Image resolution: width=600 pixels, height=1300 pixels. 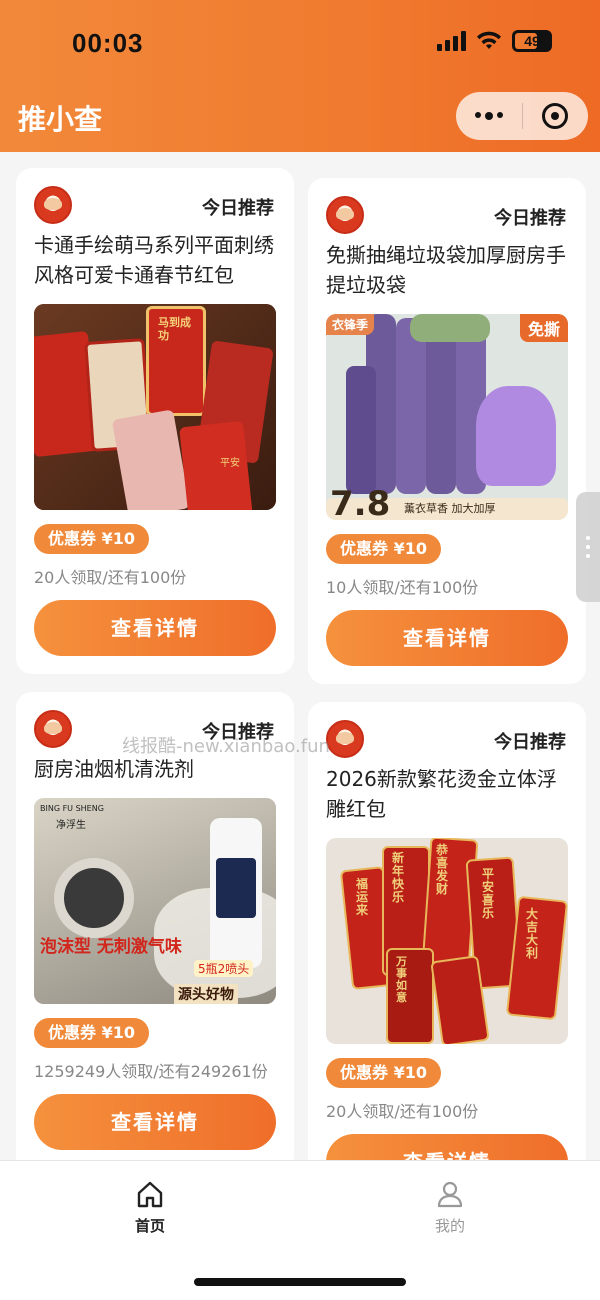 I want to click on more-dots-icon, so click(x=488, y=116).